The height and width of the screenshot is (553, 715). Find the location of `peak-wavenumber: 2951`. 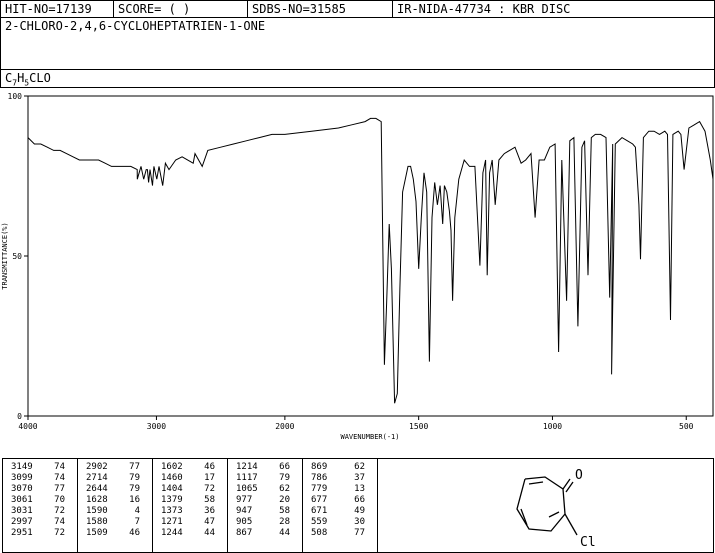

peak-wavenumber: 2951 is located at coordinates (22, 533).